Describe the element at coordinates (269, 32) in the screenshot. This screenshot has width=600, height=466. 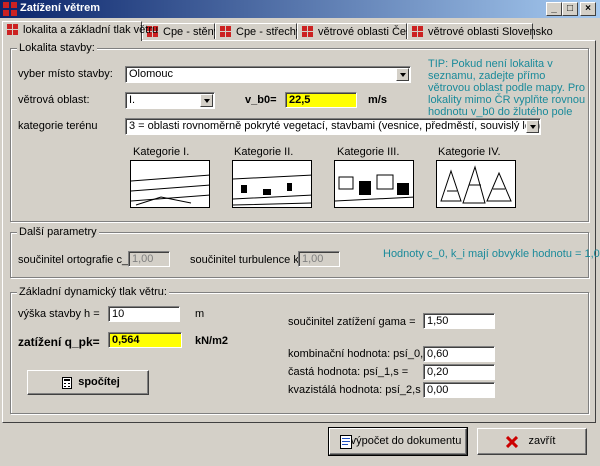
I see `tab-label: Cpe - střechy` at that location.